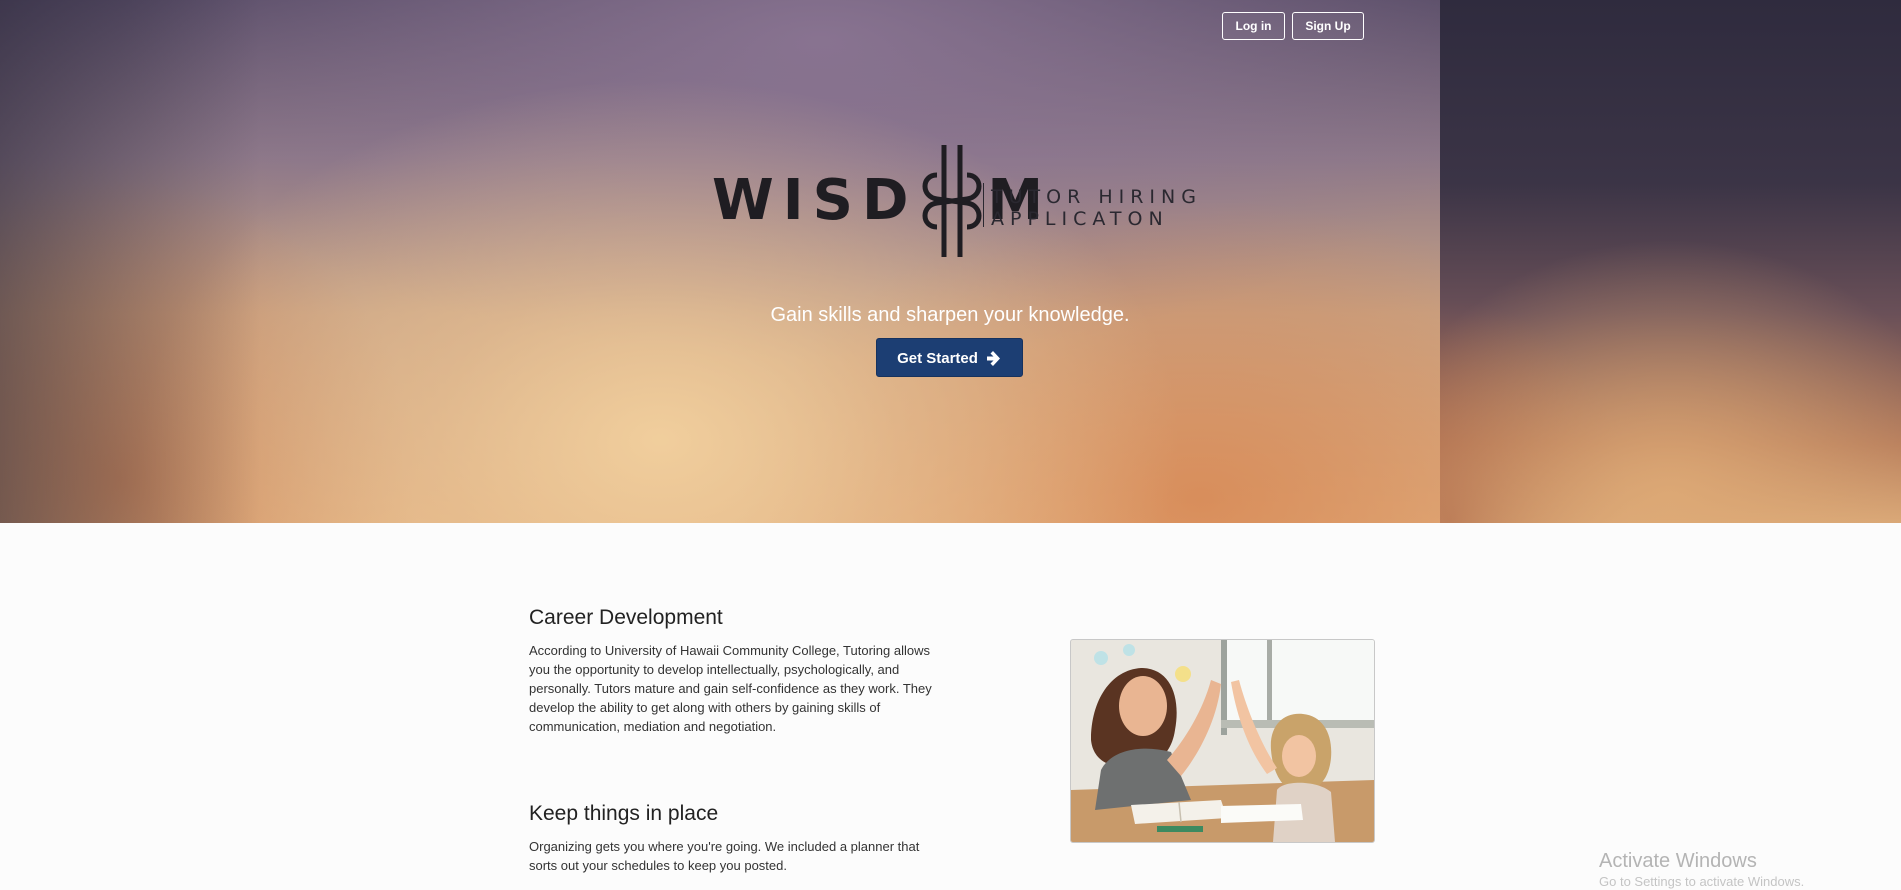 This screenshot has height=890, width=1901. Describe the element at coordinates (1080, 219) in the screenshot. I see `logo-subtitle-line2: APPLICATON` at that location.